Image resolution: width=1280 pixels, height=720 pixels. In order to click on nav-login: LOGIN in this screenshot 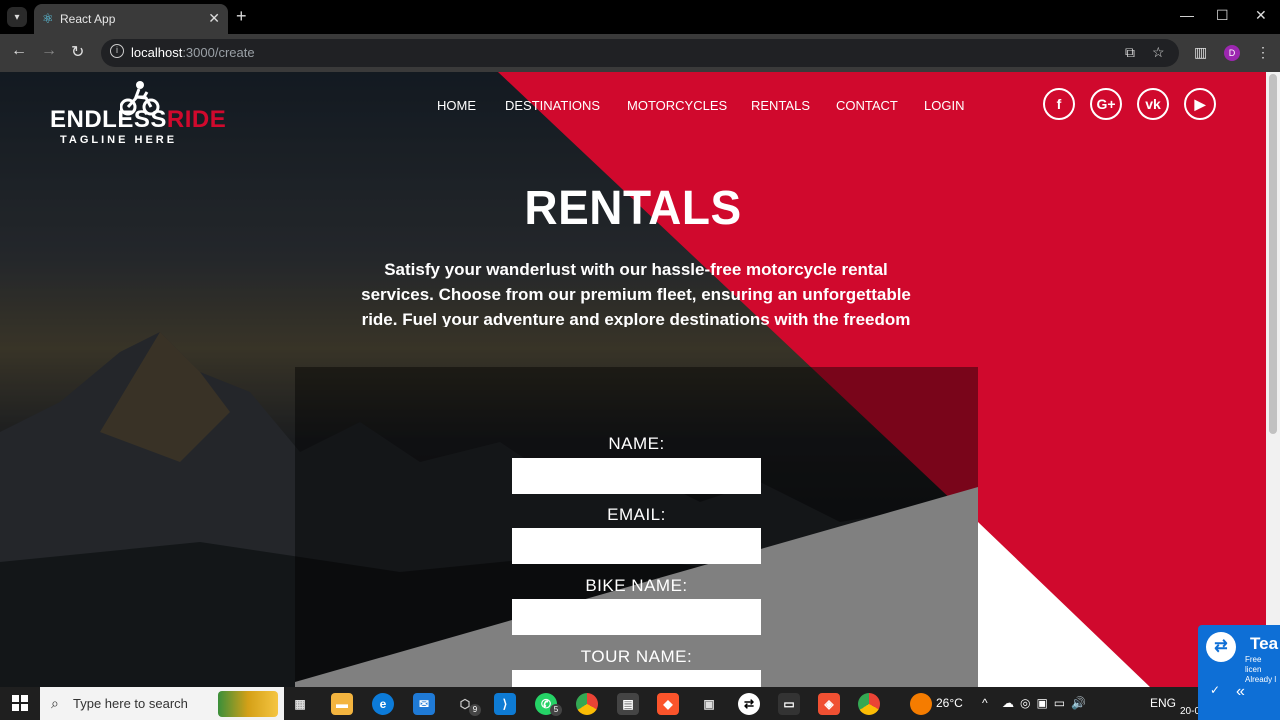, I will do `click(944, 105)`.